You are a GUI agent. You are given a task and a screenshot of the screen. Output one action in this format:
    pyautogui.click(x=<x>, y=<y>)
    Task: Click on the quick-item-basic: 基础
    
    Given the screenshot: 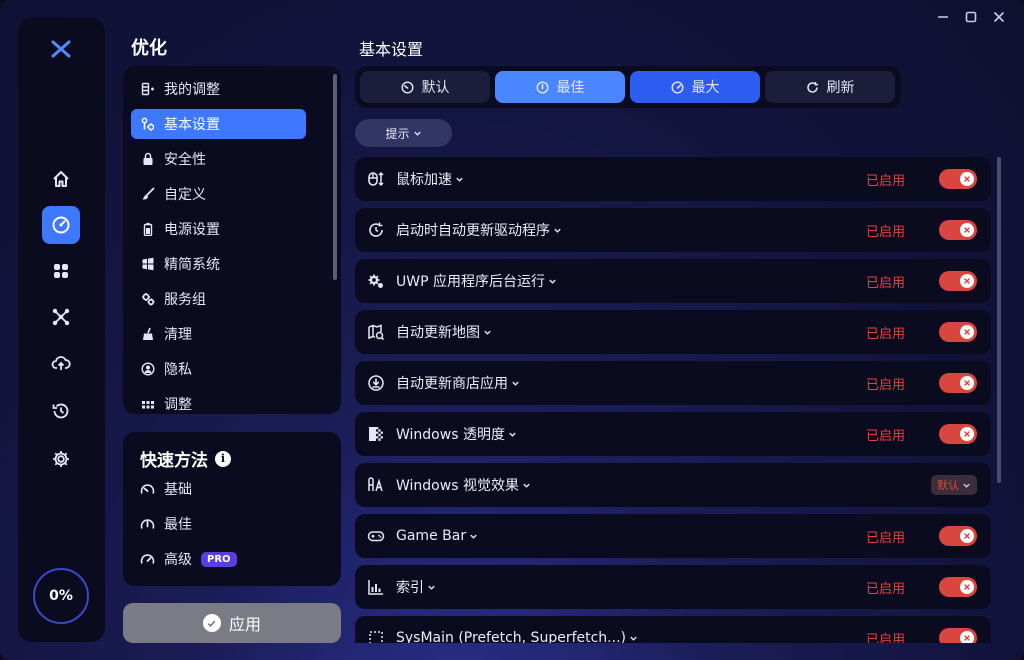 What is the action you would take?
    pyautogui.click(x=166, y=489)
    